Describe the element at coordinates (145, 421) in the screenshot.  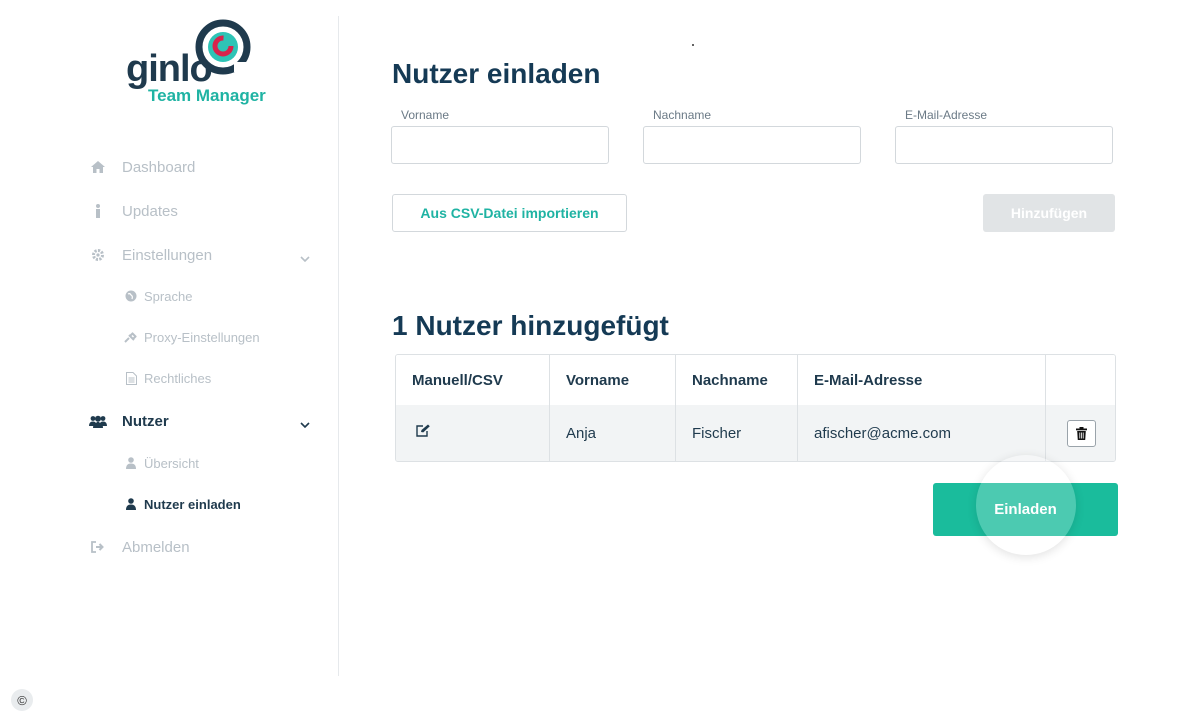
I see `sidebar-item-label: Nutzer` at that location.